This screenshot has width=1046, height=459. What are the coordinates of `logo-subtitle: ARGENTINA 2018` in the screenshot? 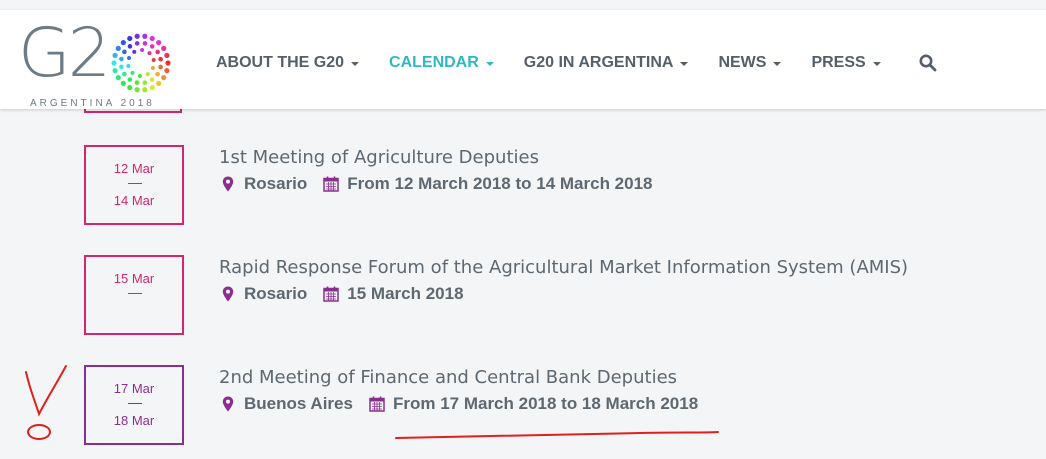 It's located at (92, 103).